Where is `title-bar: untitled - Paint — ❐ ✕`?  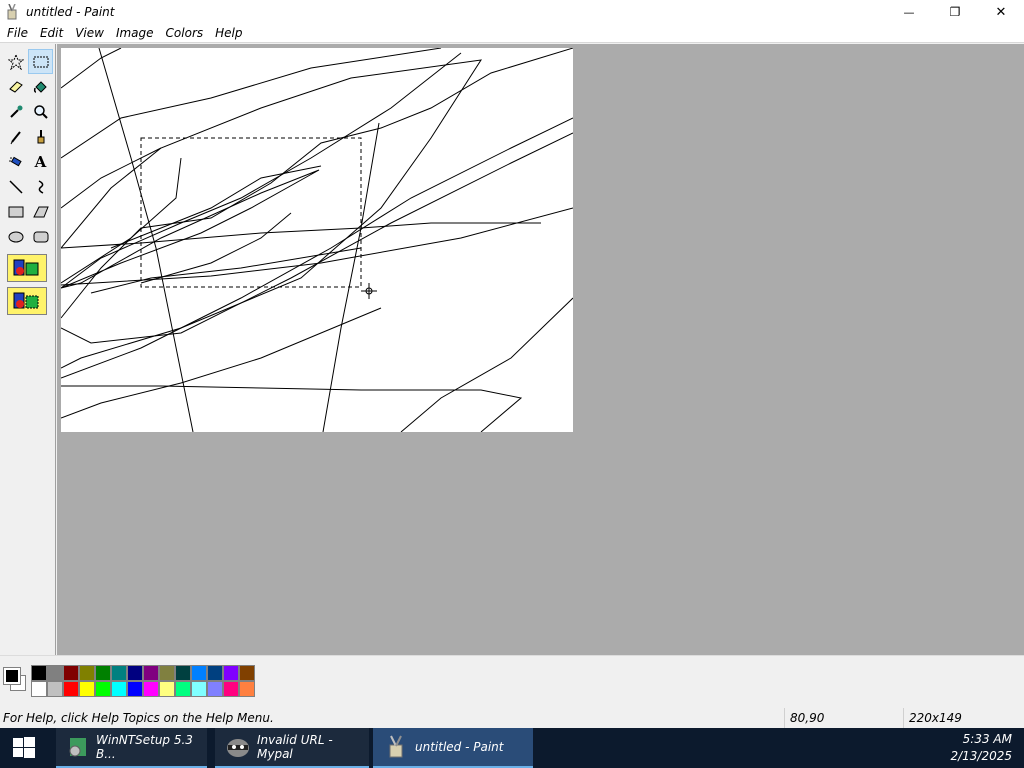
title-bar: untitled - Paint — ❐ ✕ is located at coordinates (512, 12).